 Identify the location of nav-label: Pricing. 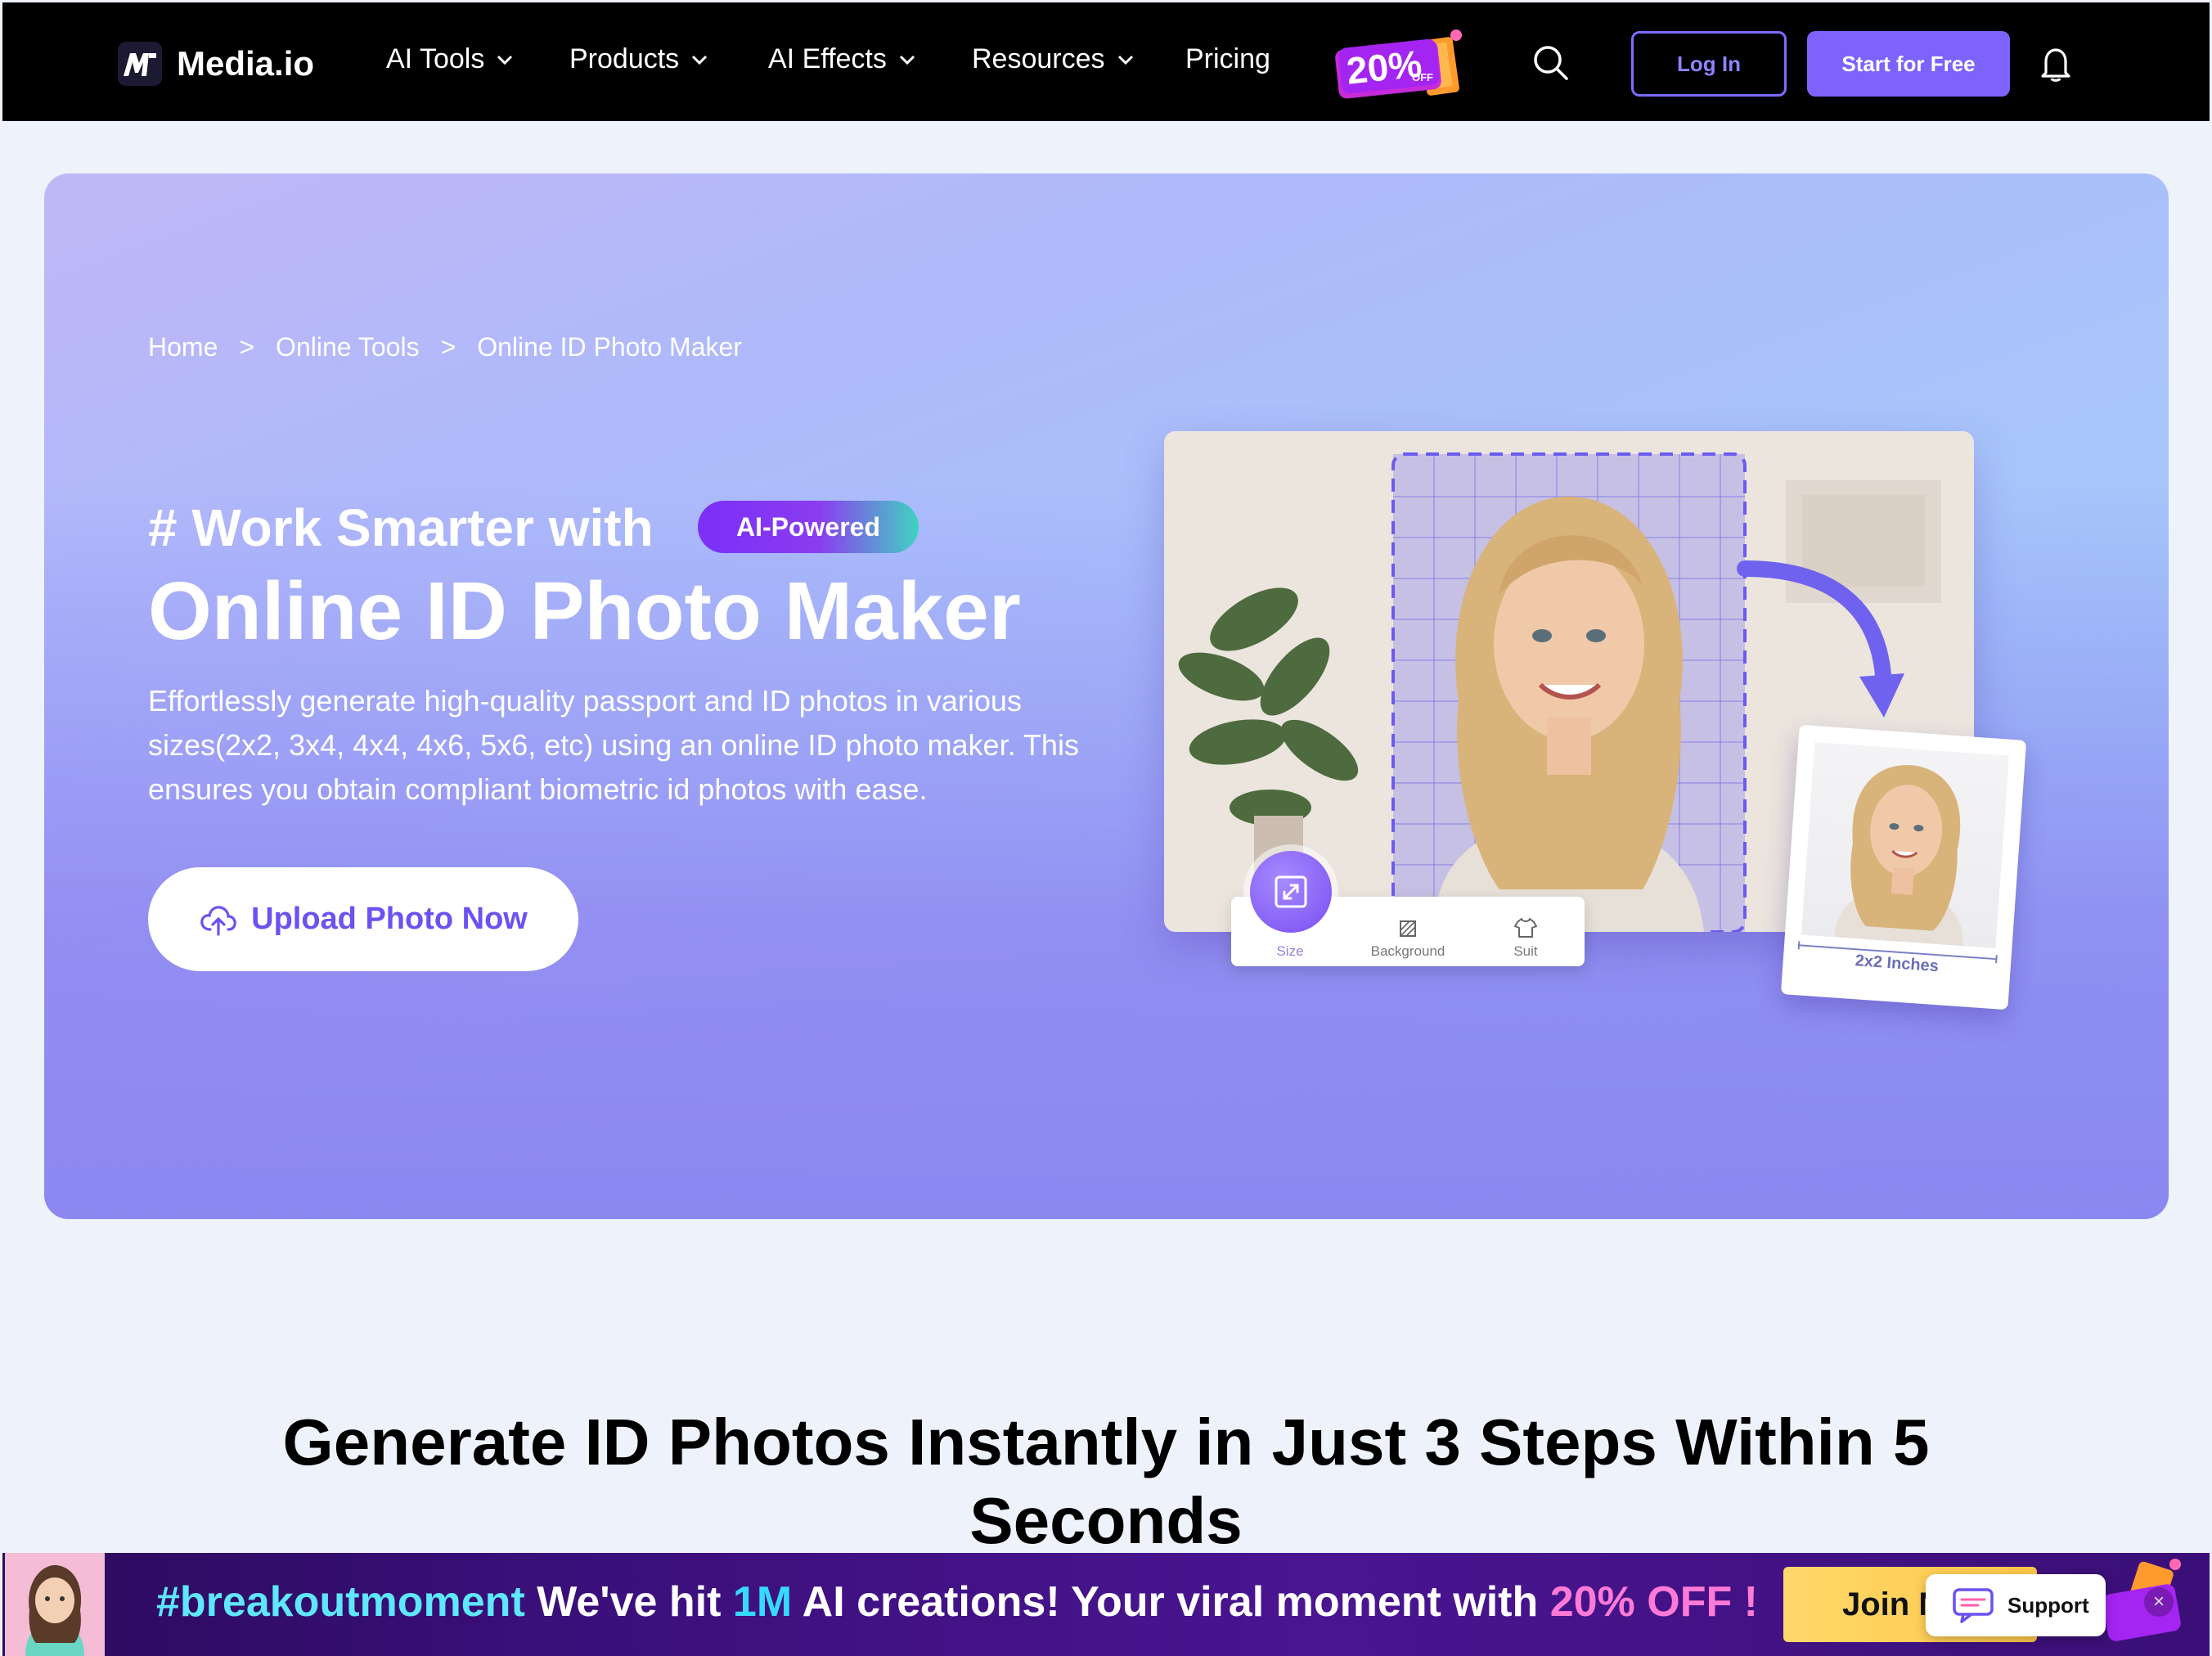
(1227, 59).